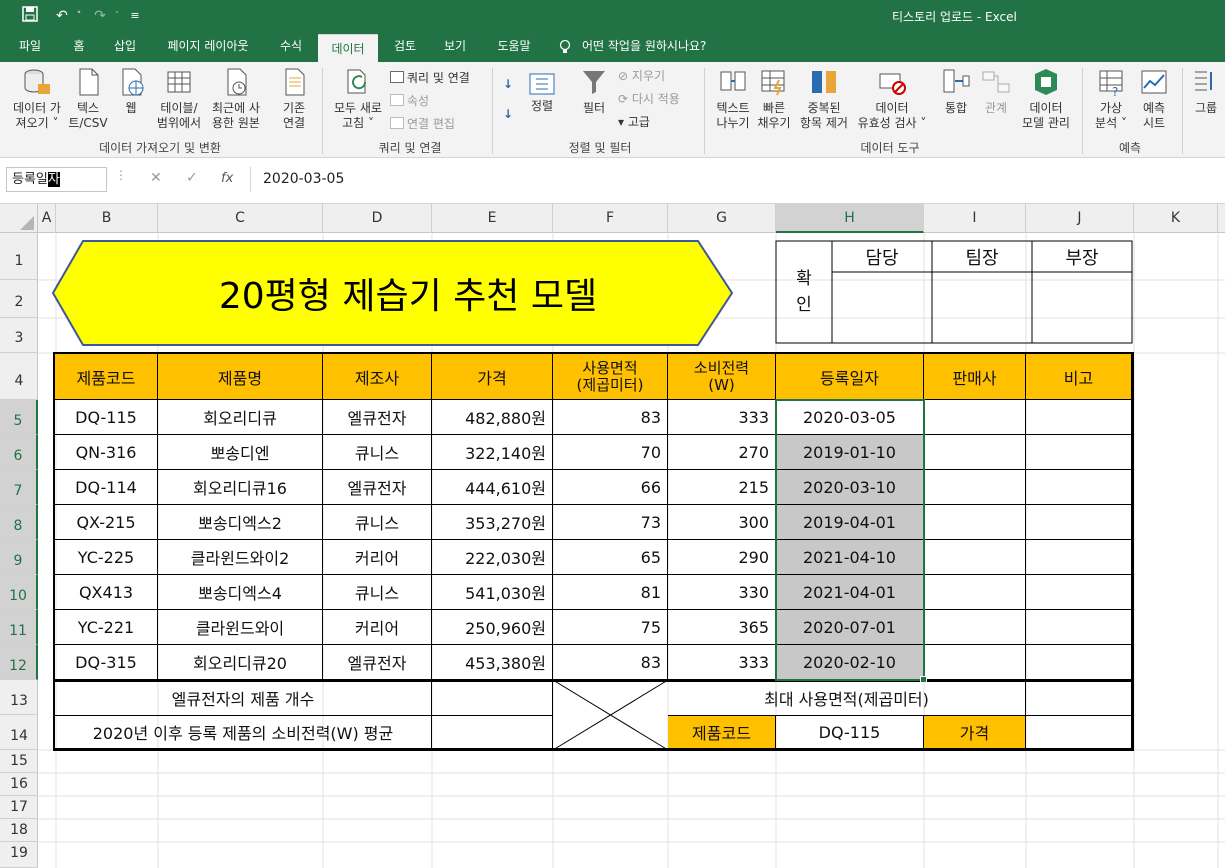 Image resolution: width=1225 pixels, height=868 pixels. Describe the element at coordinates (610, 218) in the screenshot. I see `column-header-f: F` at that location.